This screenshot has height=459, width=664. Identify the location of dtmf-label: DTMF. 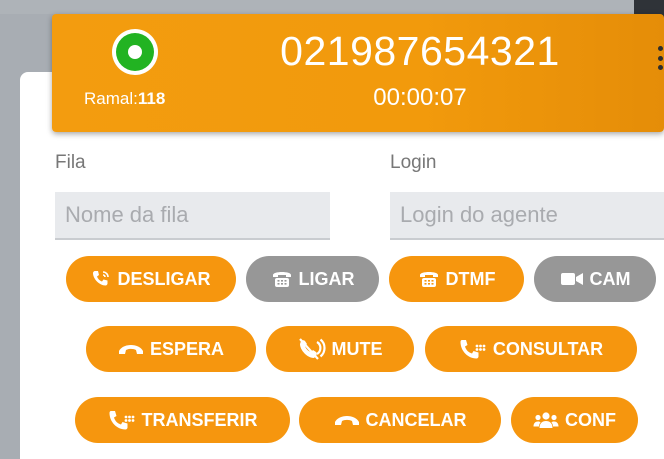
(470, 278).